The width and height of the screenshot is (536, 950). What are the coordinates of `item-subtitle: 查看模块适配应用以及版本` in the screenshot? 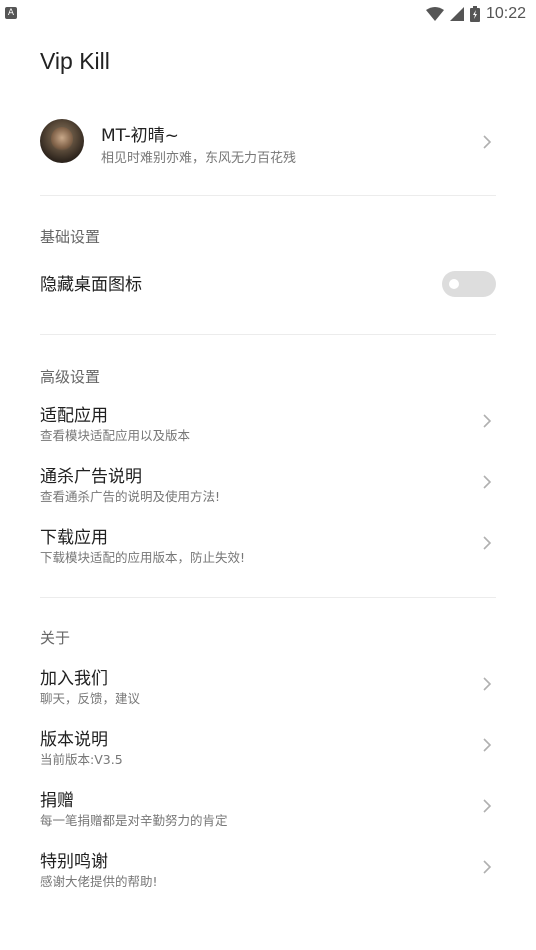 It's located at (115, 435).